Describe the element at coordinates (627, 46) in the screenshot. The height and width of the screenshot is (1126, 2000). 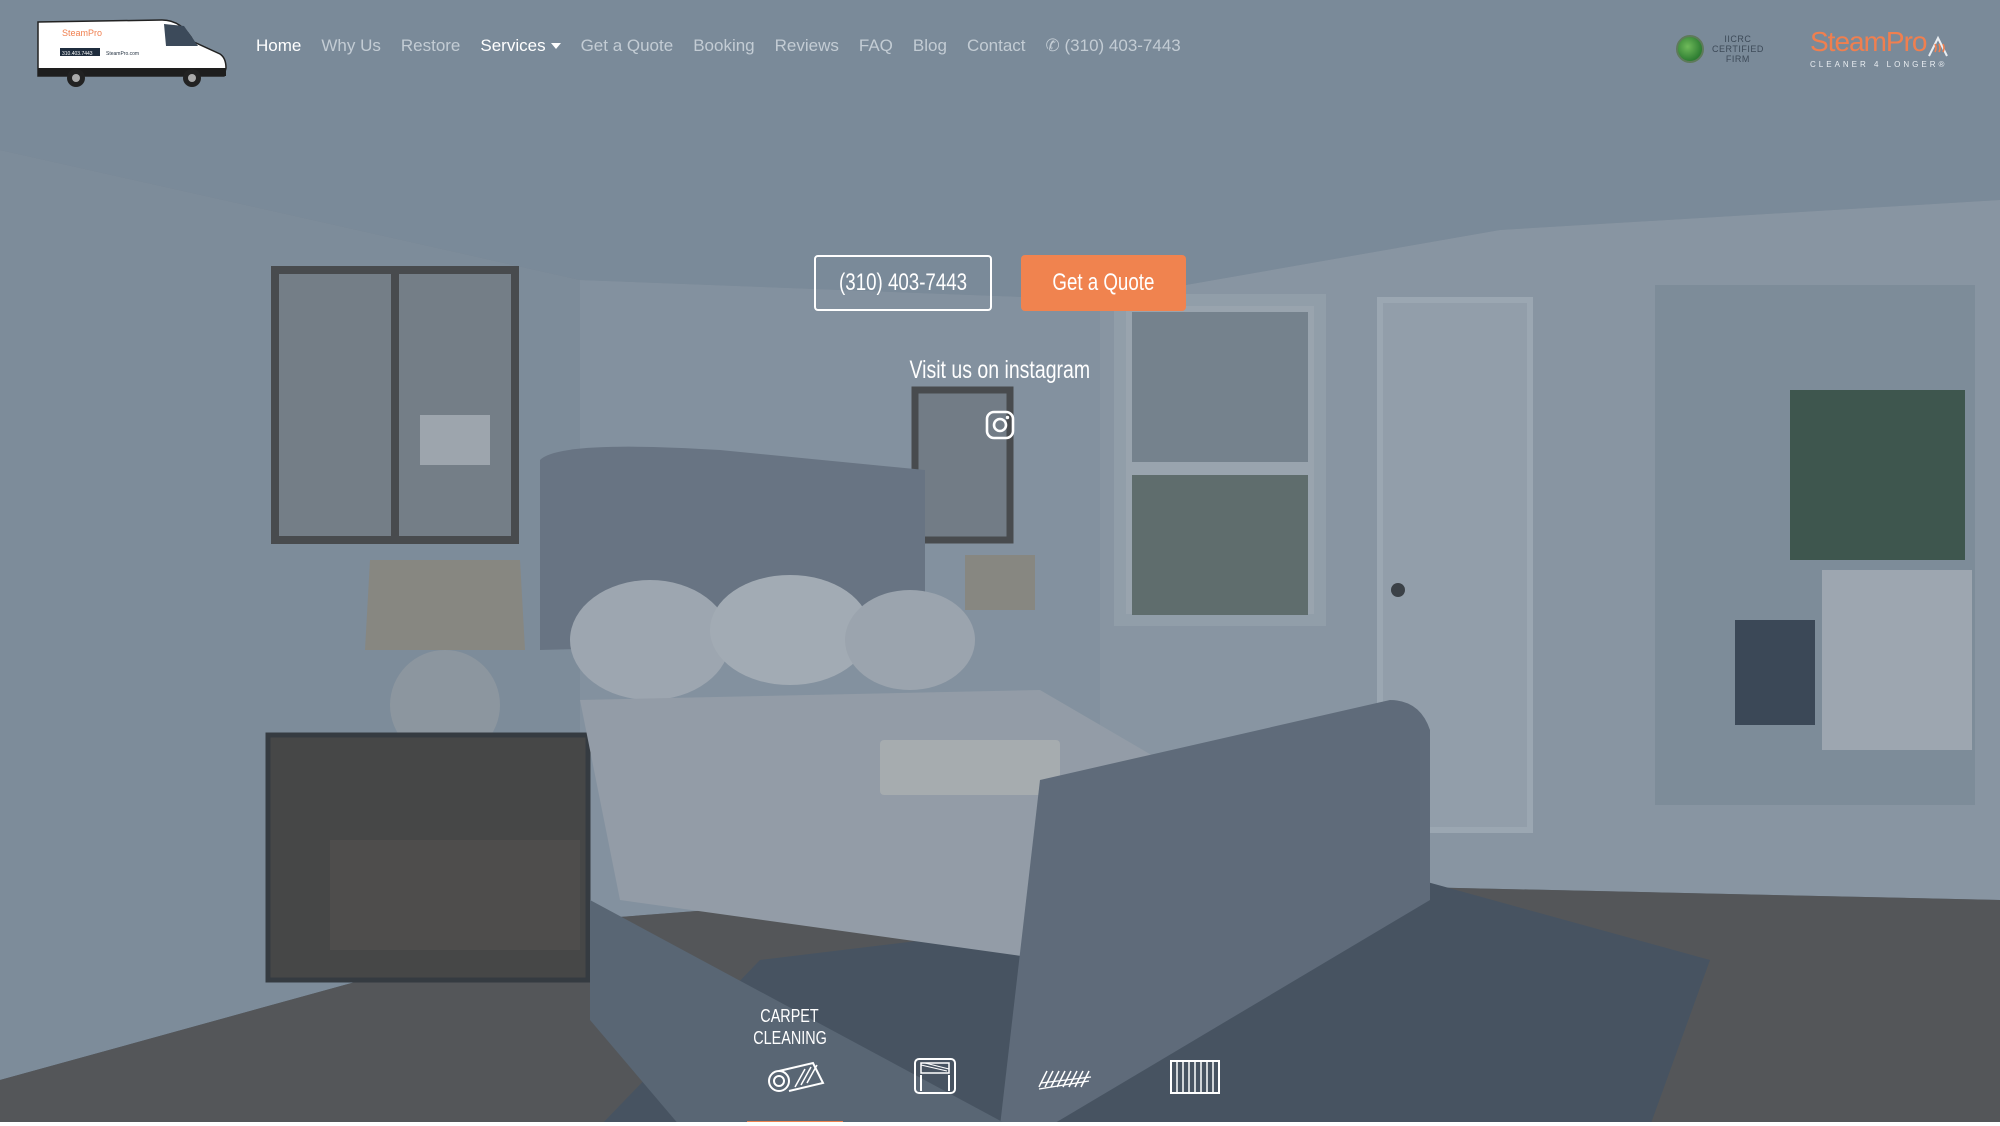
I see `nav-get-a-quote: Get a Quote` at that location.